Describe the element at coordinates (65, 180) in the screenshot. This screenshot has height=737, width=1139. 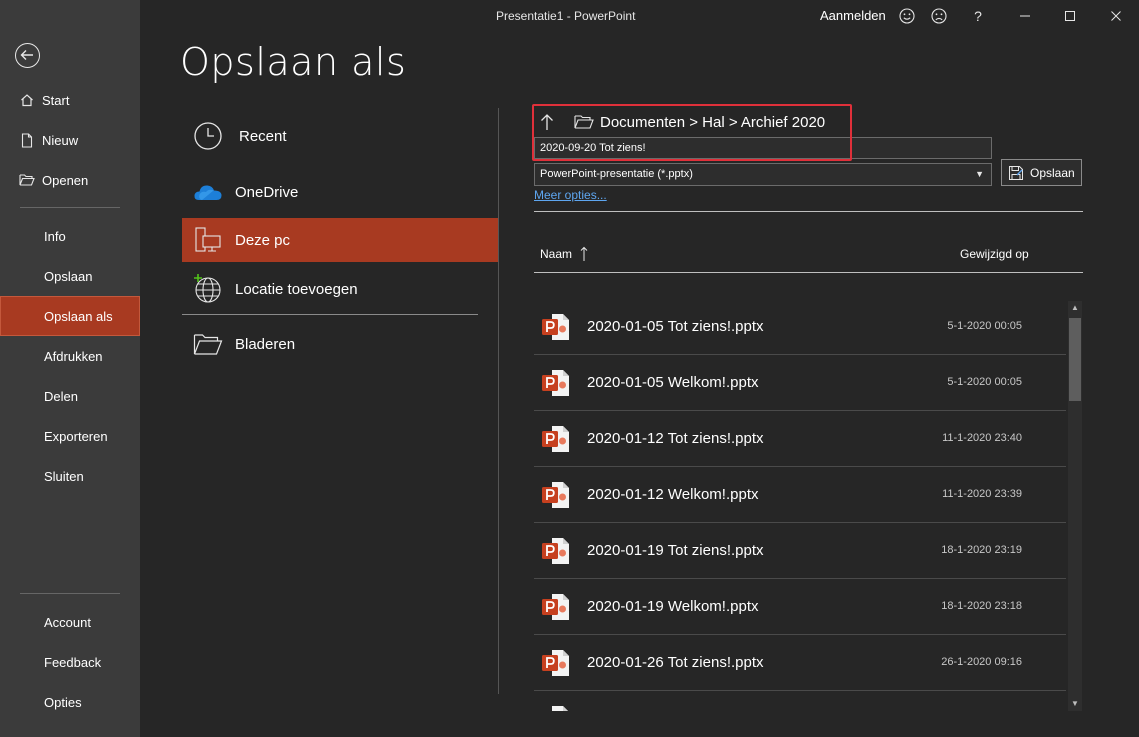
I see `nav-label: Openen` at that location.